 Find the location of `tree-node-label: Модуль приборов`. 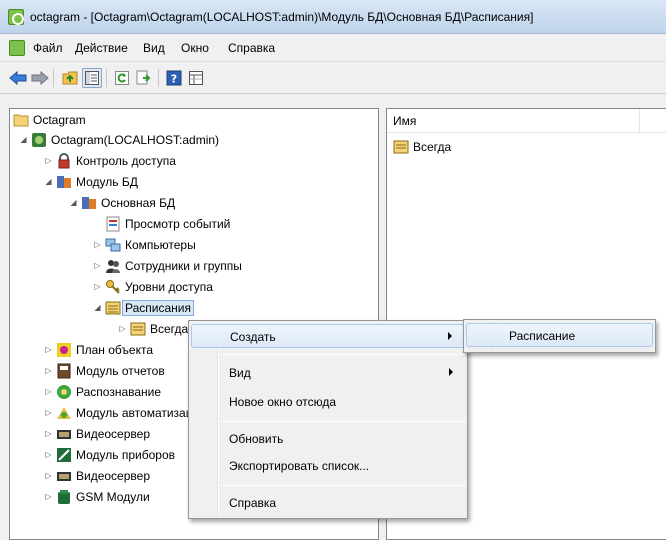

tree-node-label: Модуль приборов is located at coordinates (126, 454).